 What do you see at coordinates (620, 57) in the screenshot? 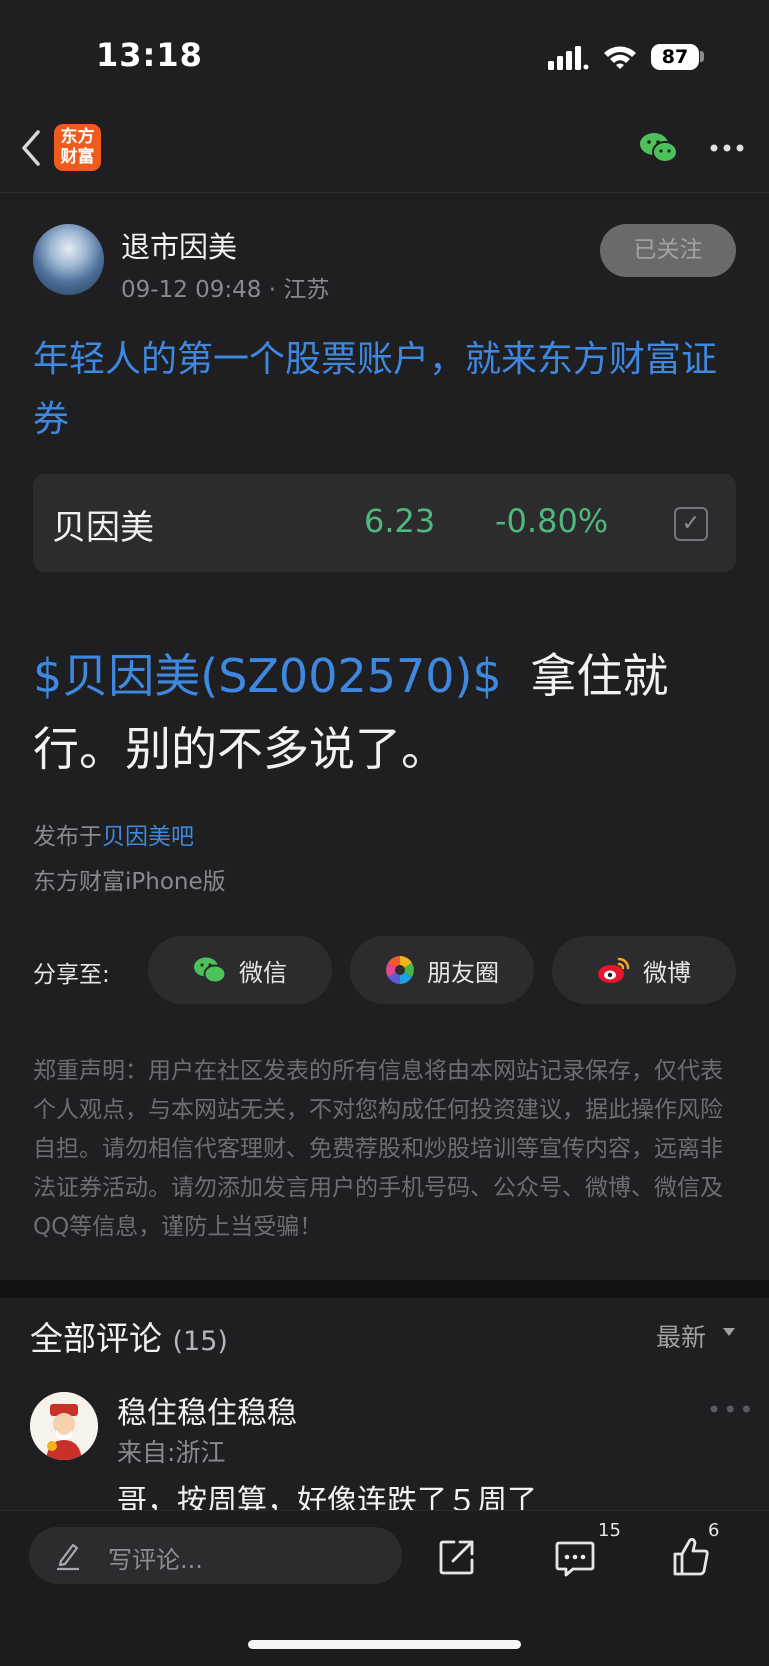
I see `wifi-icon` at bounding box center [620, 57].